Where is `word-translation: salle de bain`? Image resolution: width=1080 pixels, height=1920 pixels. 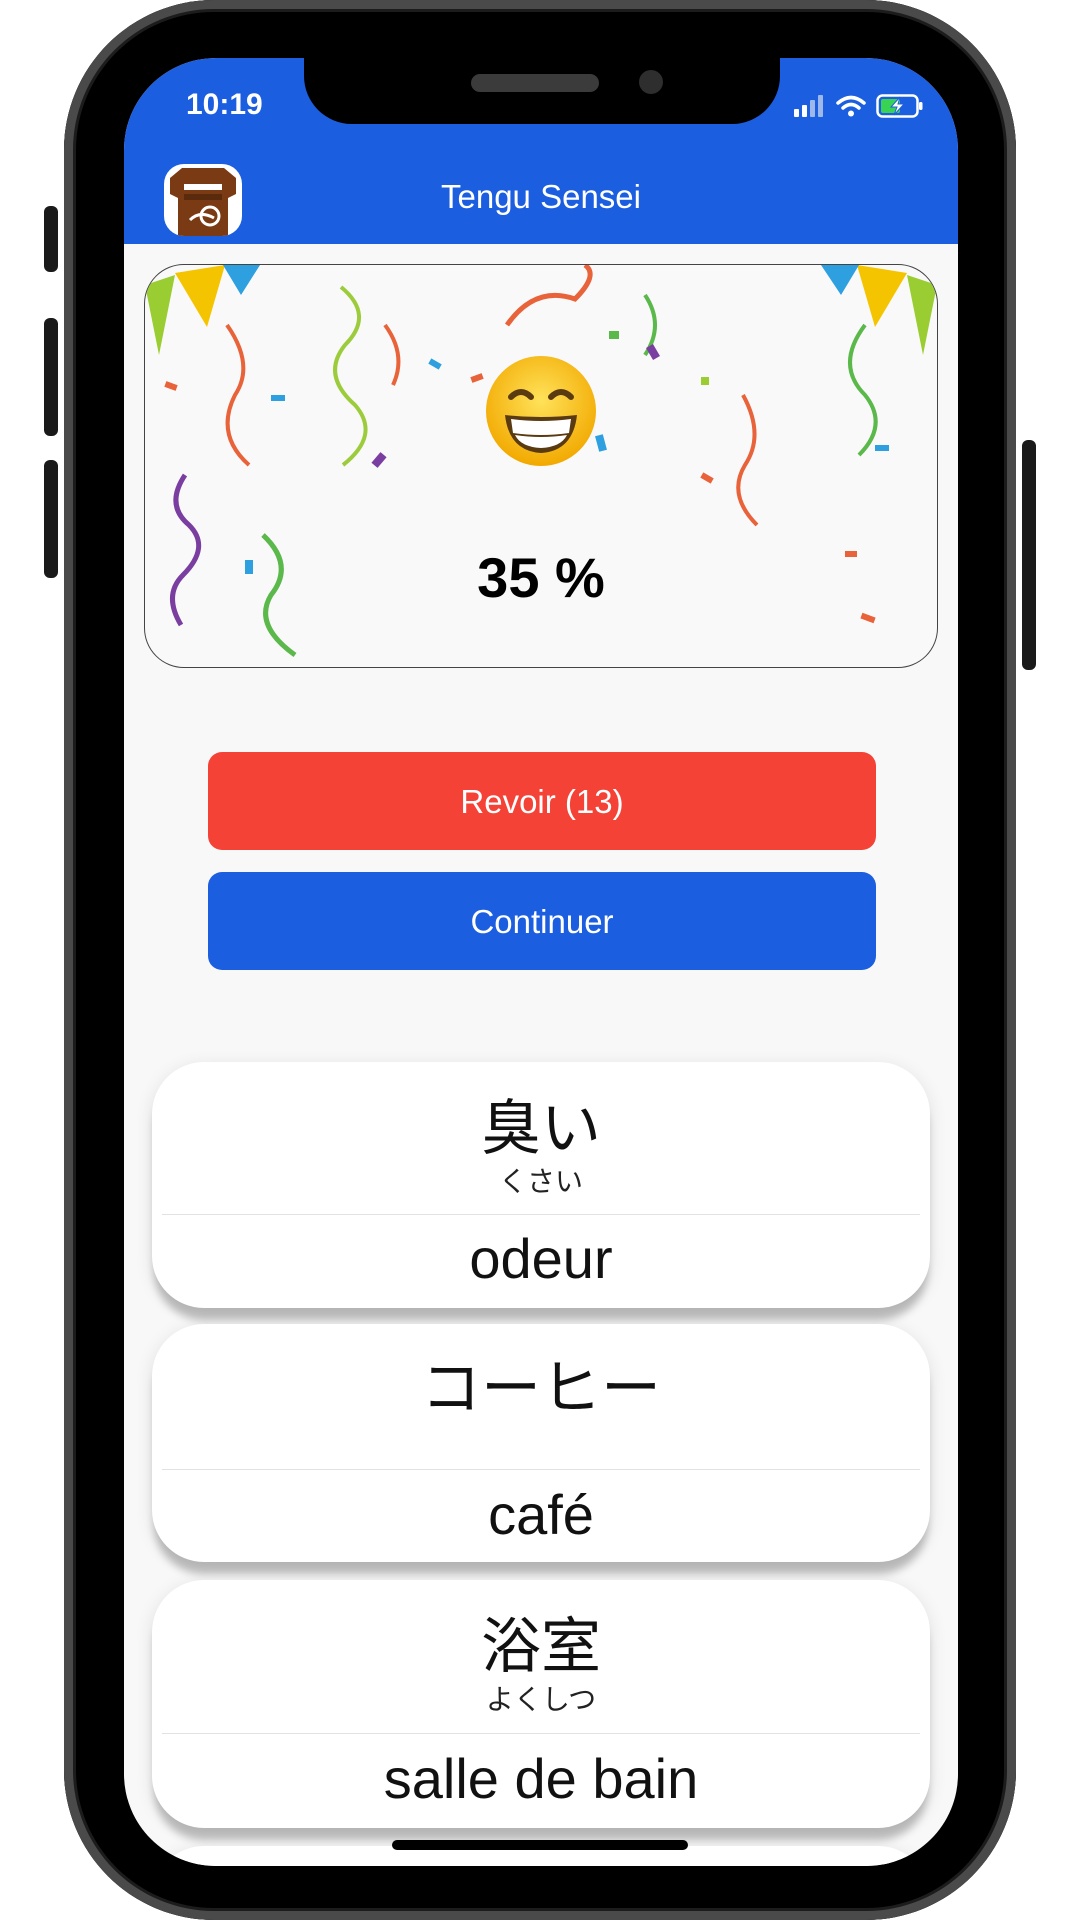
word-translation: salle de bain is located at coordinates (541, 1778).